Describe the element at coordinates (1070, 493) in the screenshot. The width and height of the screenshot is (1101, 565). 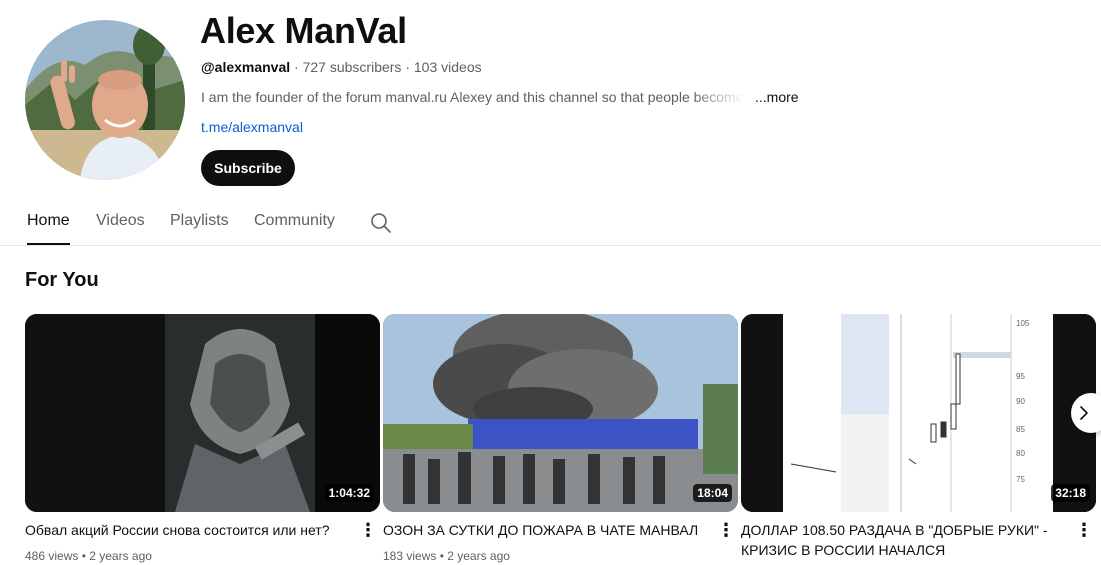
I see `video-duration: 32:18` at that location.